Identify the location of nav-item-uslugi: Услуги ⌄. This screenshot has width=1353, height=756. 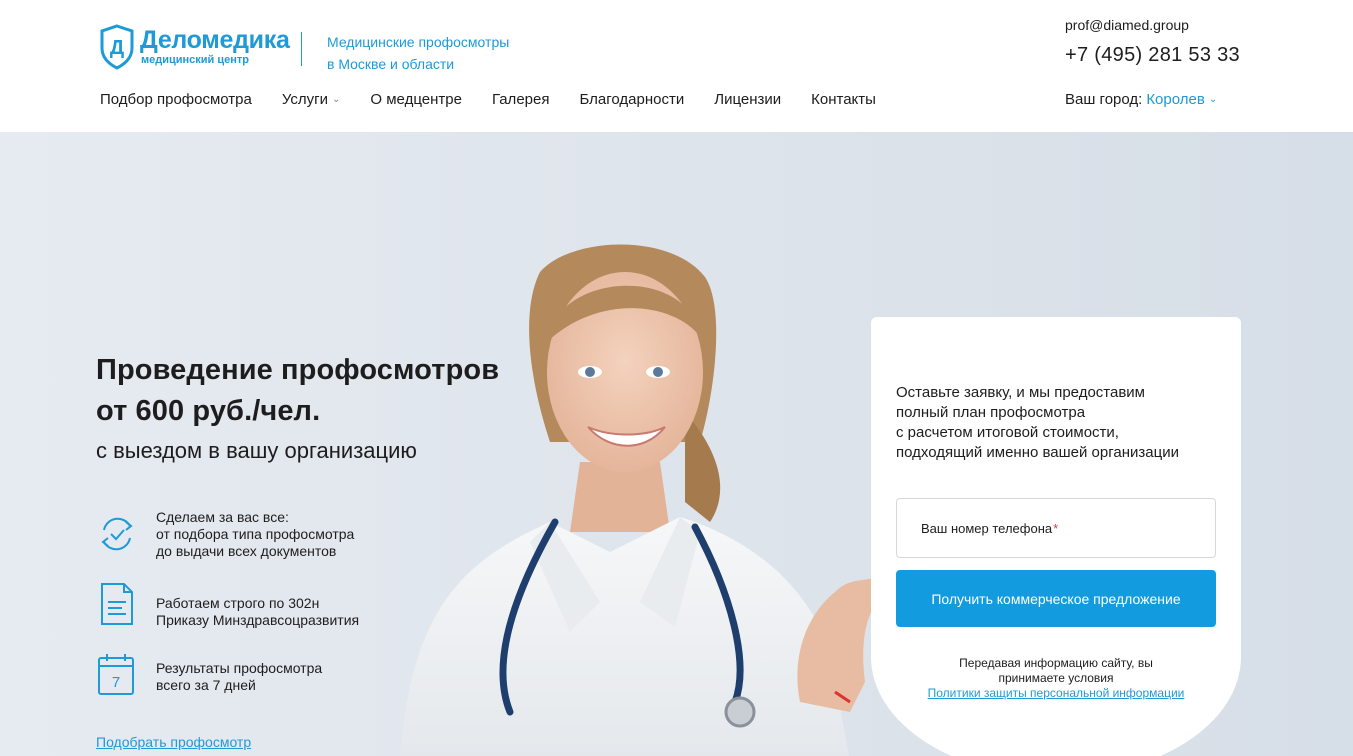
(311, 99).